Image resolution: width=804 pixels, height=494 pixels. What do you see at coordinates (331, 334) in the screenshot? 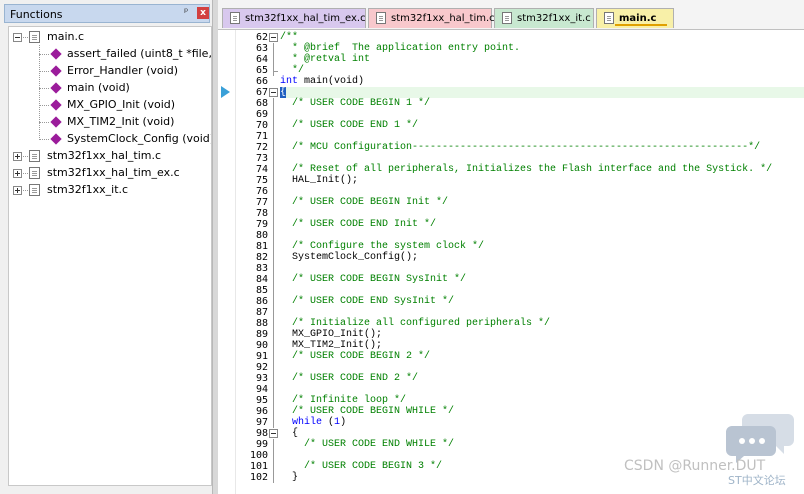
I see `code-line: MX_GPIO_Init();` at bounding box center [331, 334].